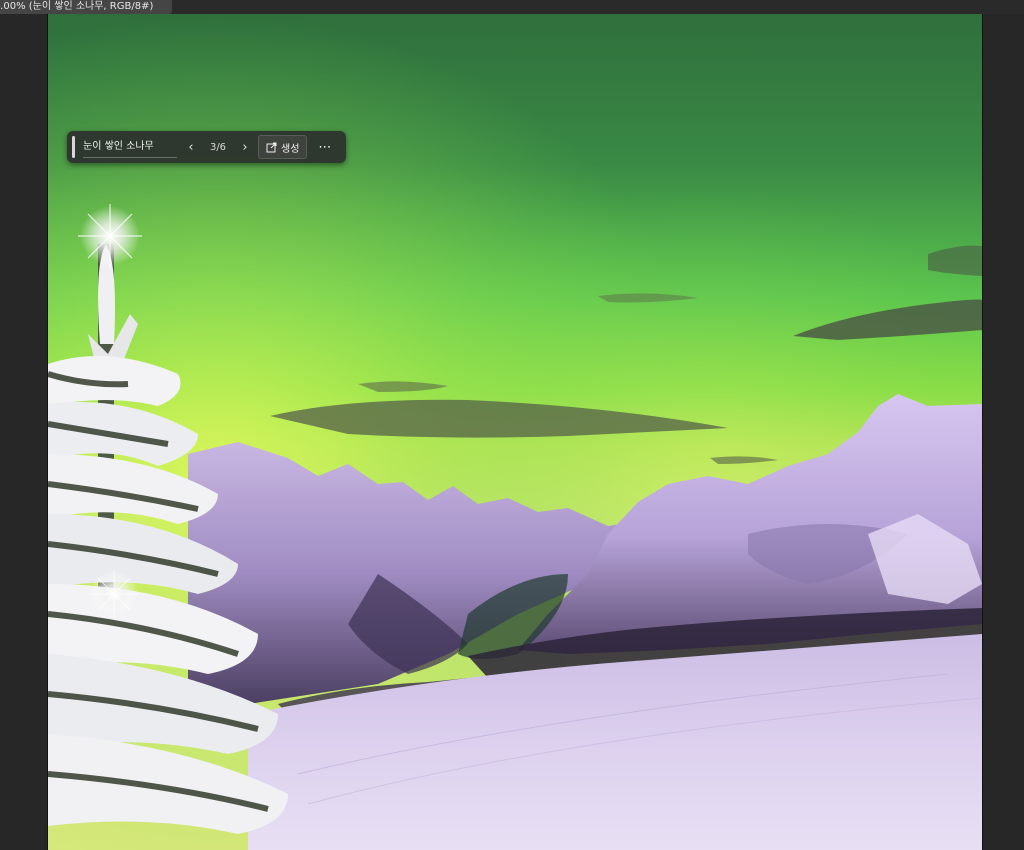 This screenshot has height=850, width=1024. What do you see at coordinates (73, 147) in the screenshot?
I see `drag-handle` at bounding box center [73, 147].